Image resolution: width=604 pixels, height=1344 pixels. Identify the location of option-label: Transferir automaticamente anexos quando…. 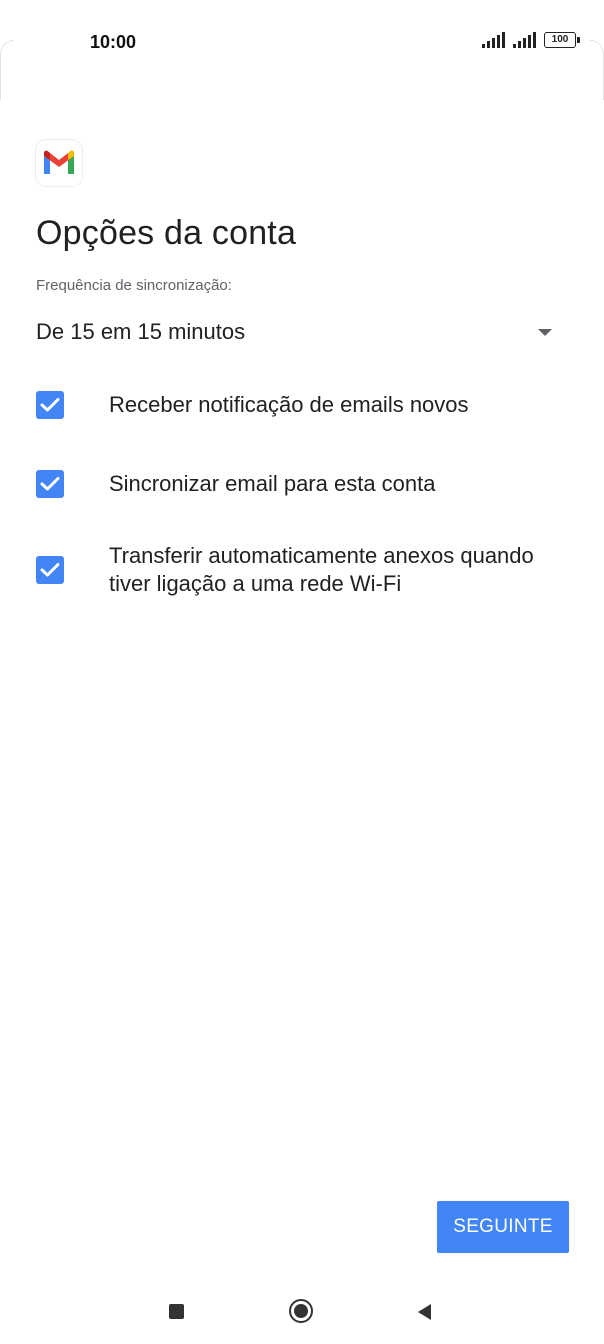
(321, 569).